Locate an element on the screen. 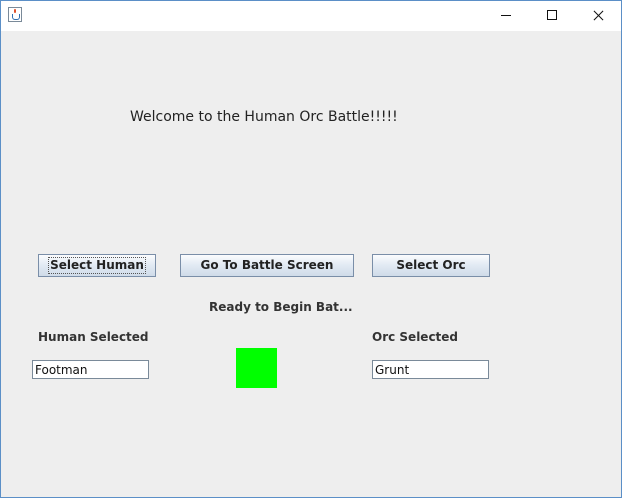 The width and height of the screenshot is (622, 498). minimize-button is located at coordinates (506, 16).